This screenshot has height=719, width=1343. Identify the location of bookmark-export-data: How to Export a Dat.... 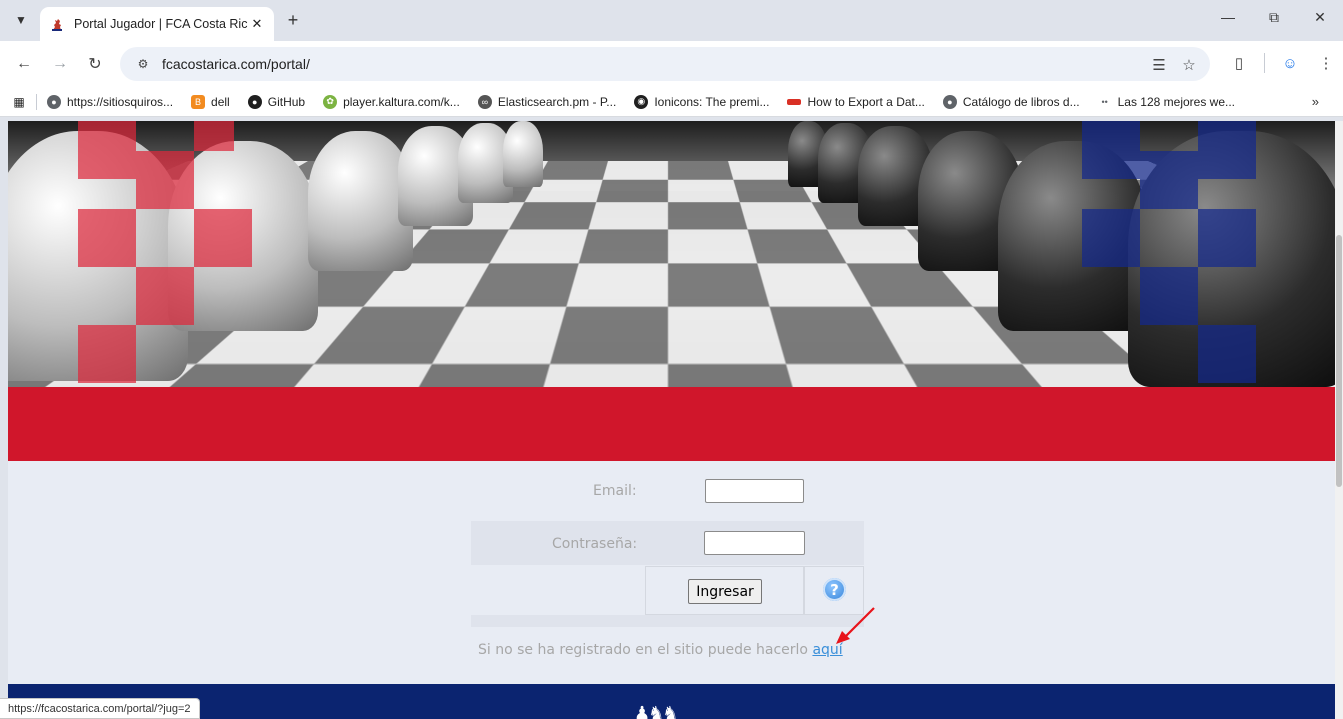
(856, 102).